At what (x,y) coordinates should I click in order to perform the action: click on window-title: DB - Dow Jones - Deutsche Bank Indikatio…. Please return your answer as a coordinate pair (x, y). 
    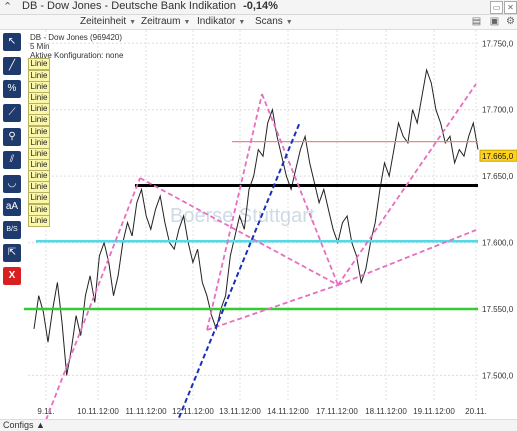
    Looking at the image, I should click on (150, 6).